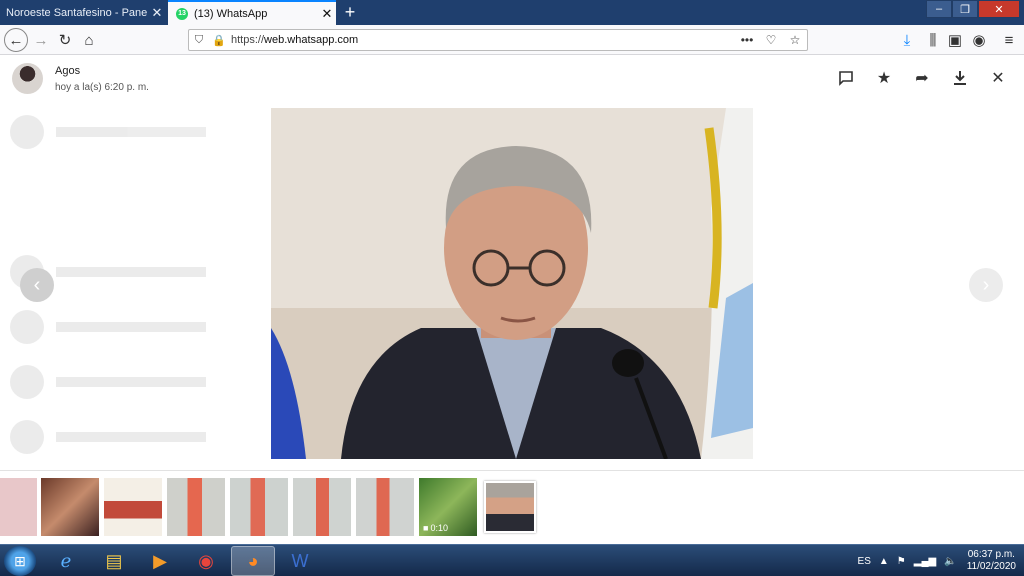 The image size is (1024, 576). What do you see at coordinates (950, 561) in the screenshot?
I see `volume-icon: 🔈` at bounding box center [950, 561].